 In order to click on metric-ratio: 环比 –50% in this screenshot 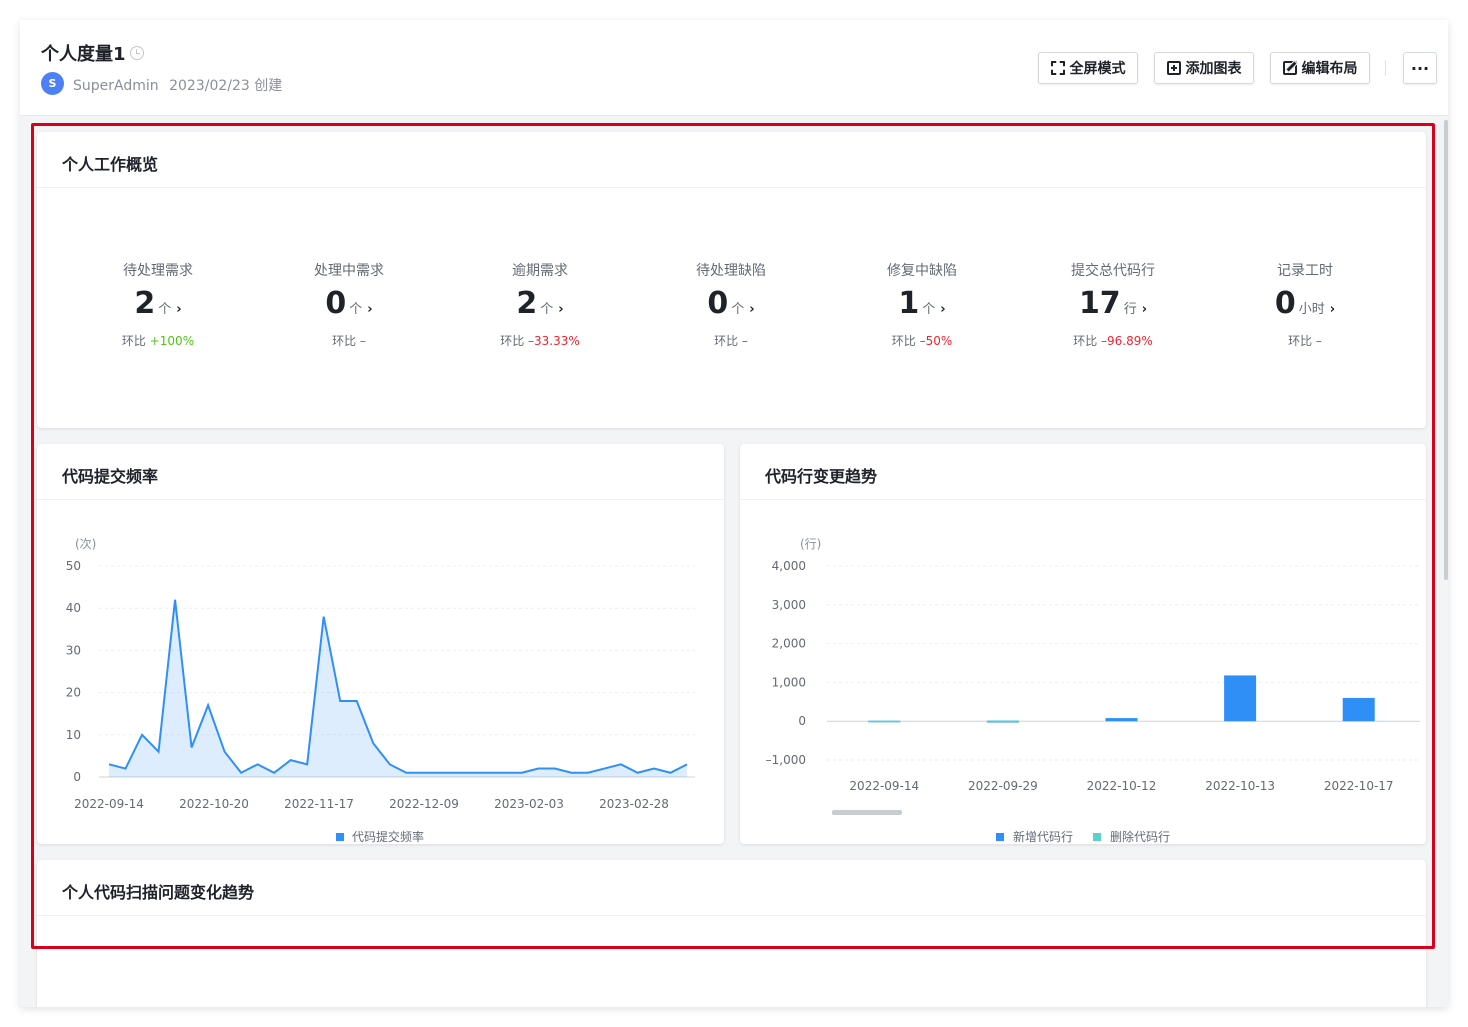, I will do `click(922, 340)`.